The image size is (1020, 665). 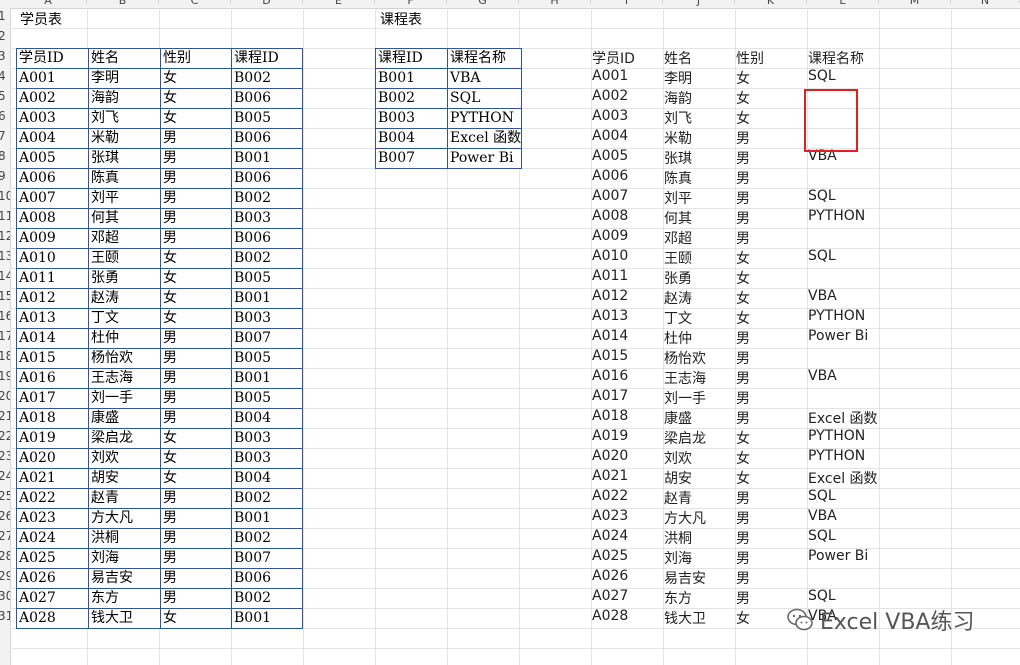 What do you see at coordinates (484, 98) in the screenshot?
I see `table-cell: SQL` at bounding box center [484, 98].